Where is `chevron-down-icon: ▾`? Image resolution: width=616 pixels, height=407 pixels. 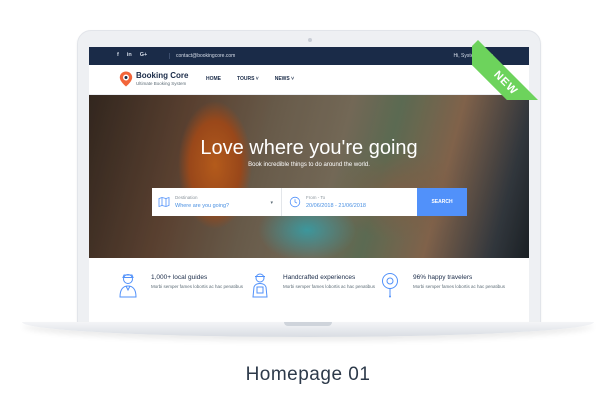 chevron-down-icon: ▾ is located at coordinates (271, 203).